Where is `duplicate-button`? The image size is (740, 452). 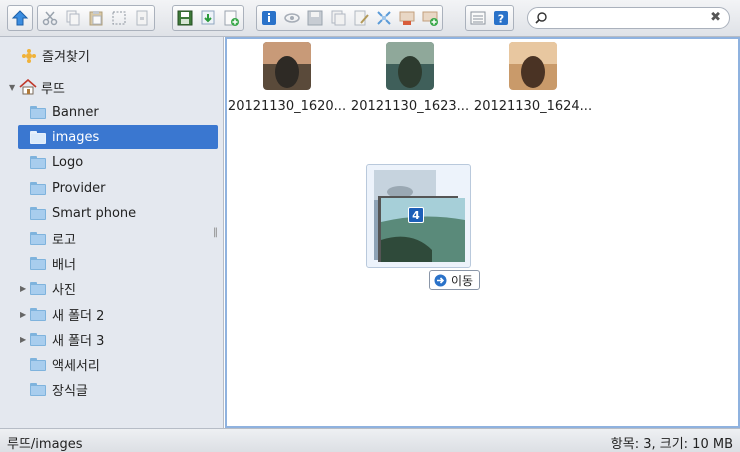 duplicate-button is located at coordinates (338, 18).